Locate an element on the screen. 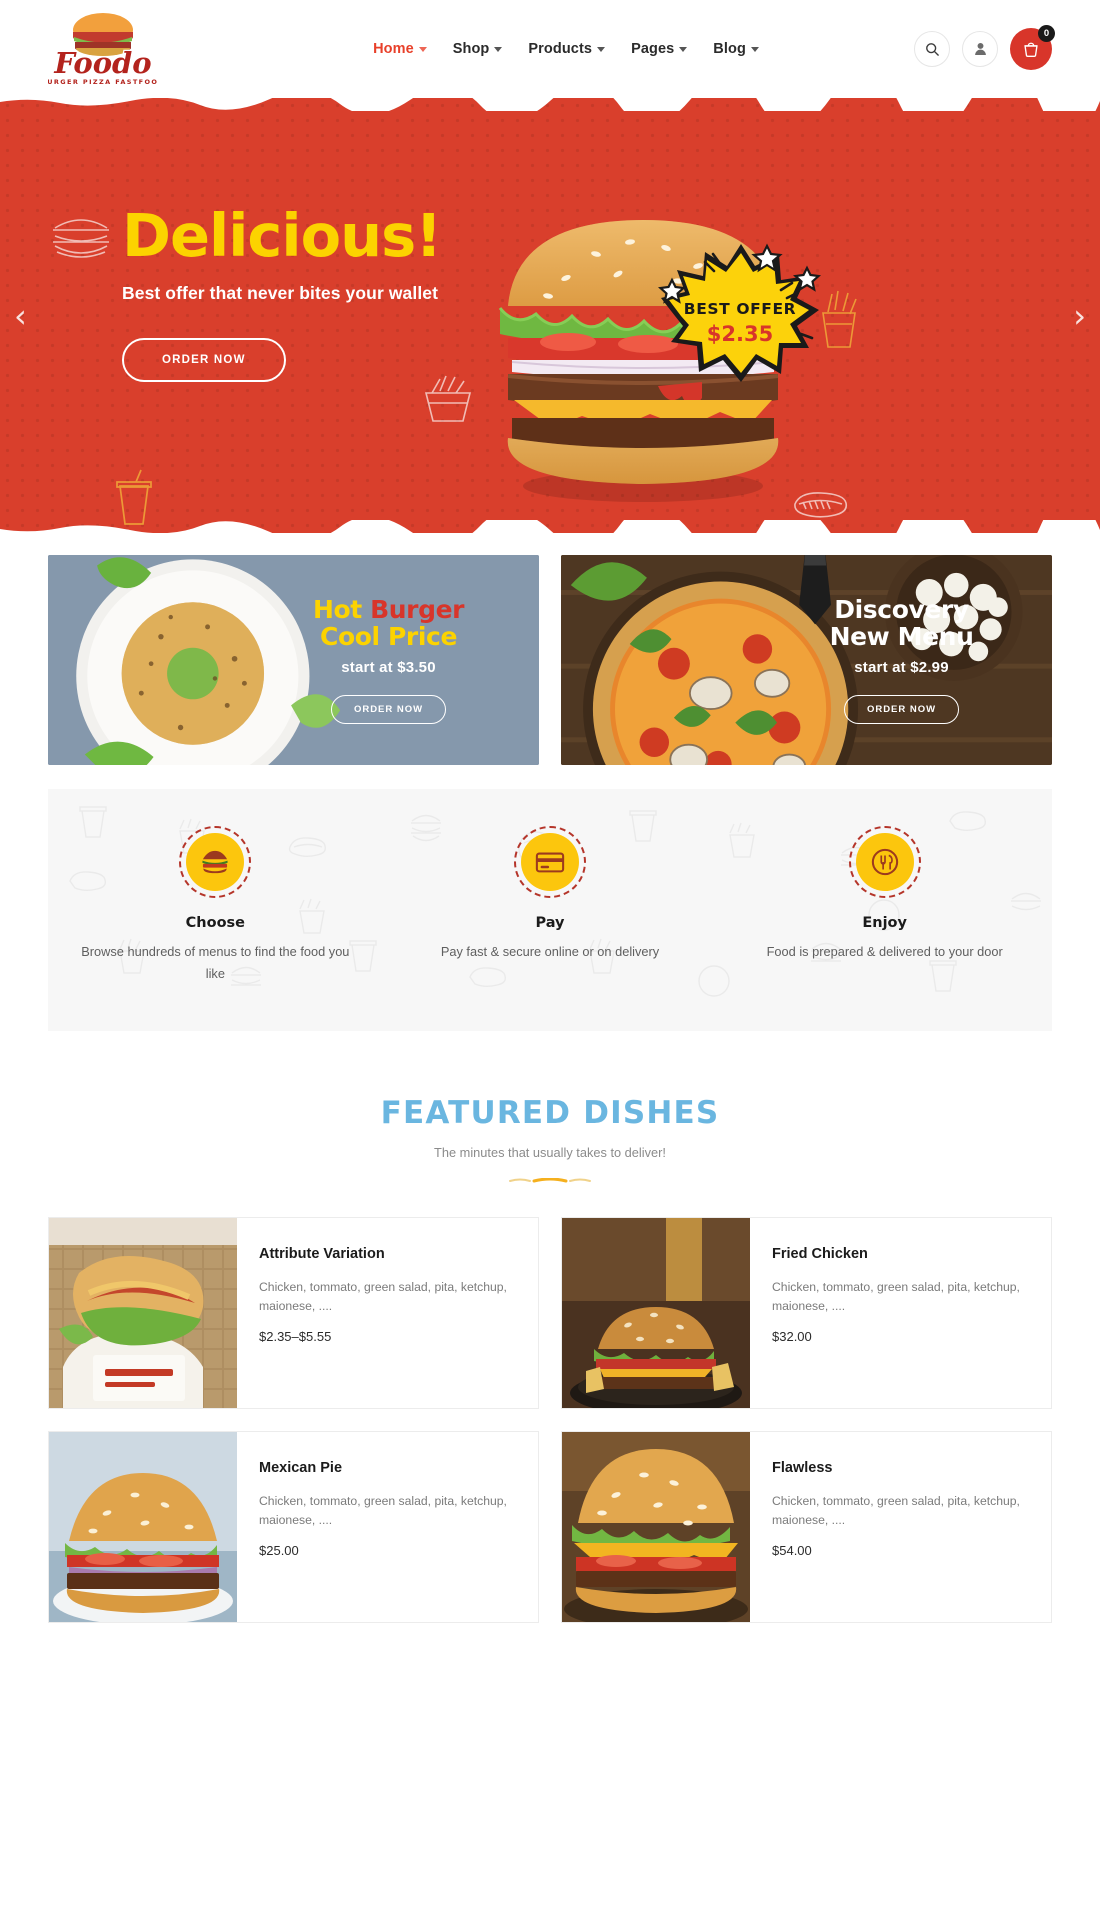 The width and height of the screenshot is (1100, 1914). best-offer-badge: BEST OFFER $2.35 is located at coordinates (740, 313).